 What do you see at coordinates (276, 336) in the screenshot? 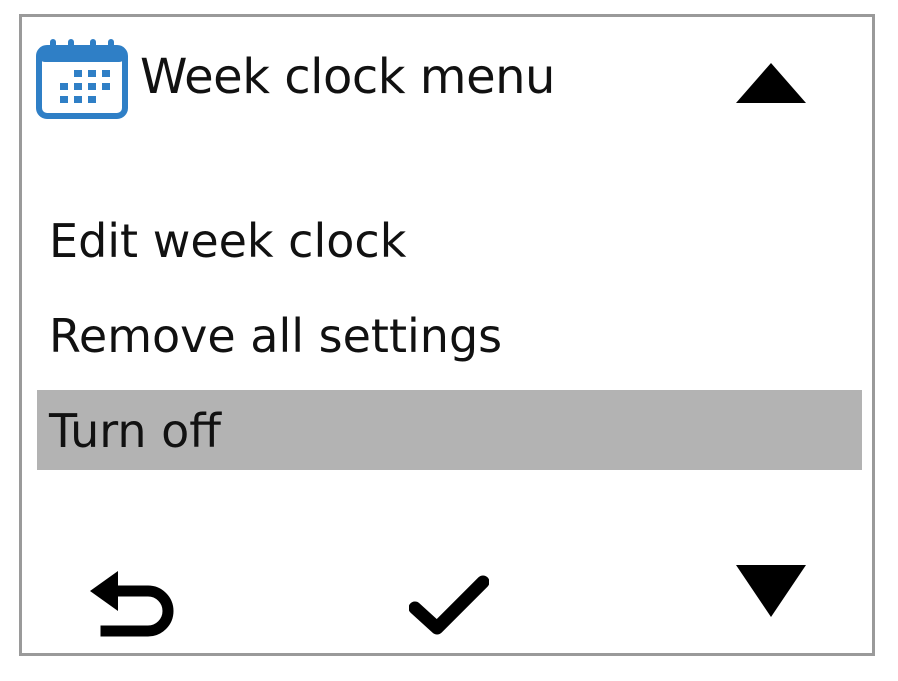
I see `menu-item-label: Remove all settings` at bounding box center [276, 336].